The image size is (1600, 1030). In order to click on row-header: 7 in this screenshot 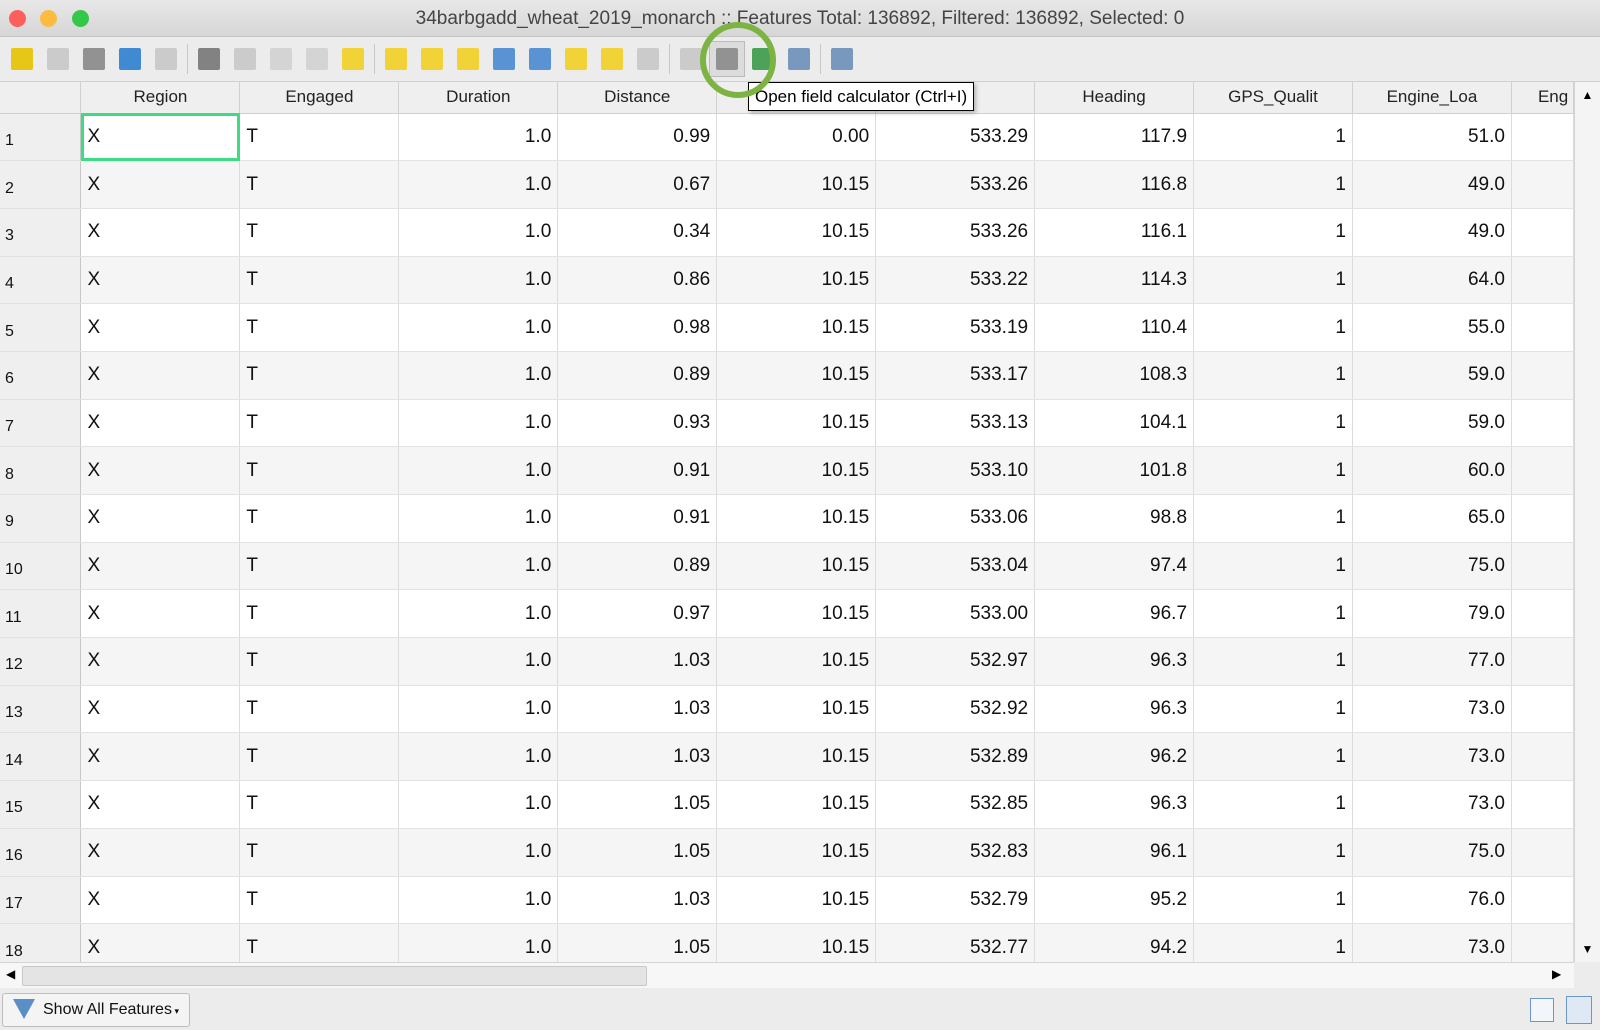, I will do `click(41, 423)`.